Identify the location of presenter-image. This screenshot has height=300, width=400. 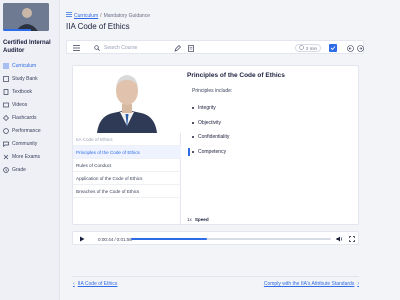
(127, 99).